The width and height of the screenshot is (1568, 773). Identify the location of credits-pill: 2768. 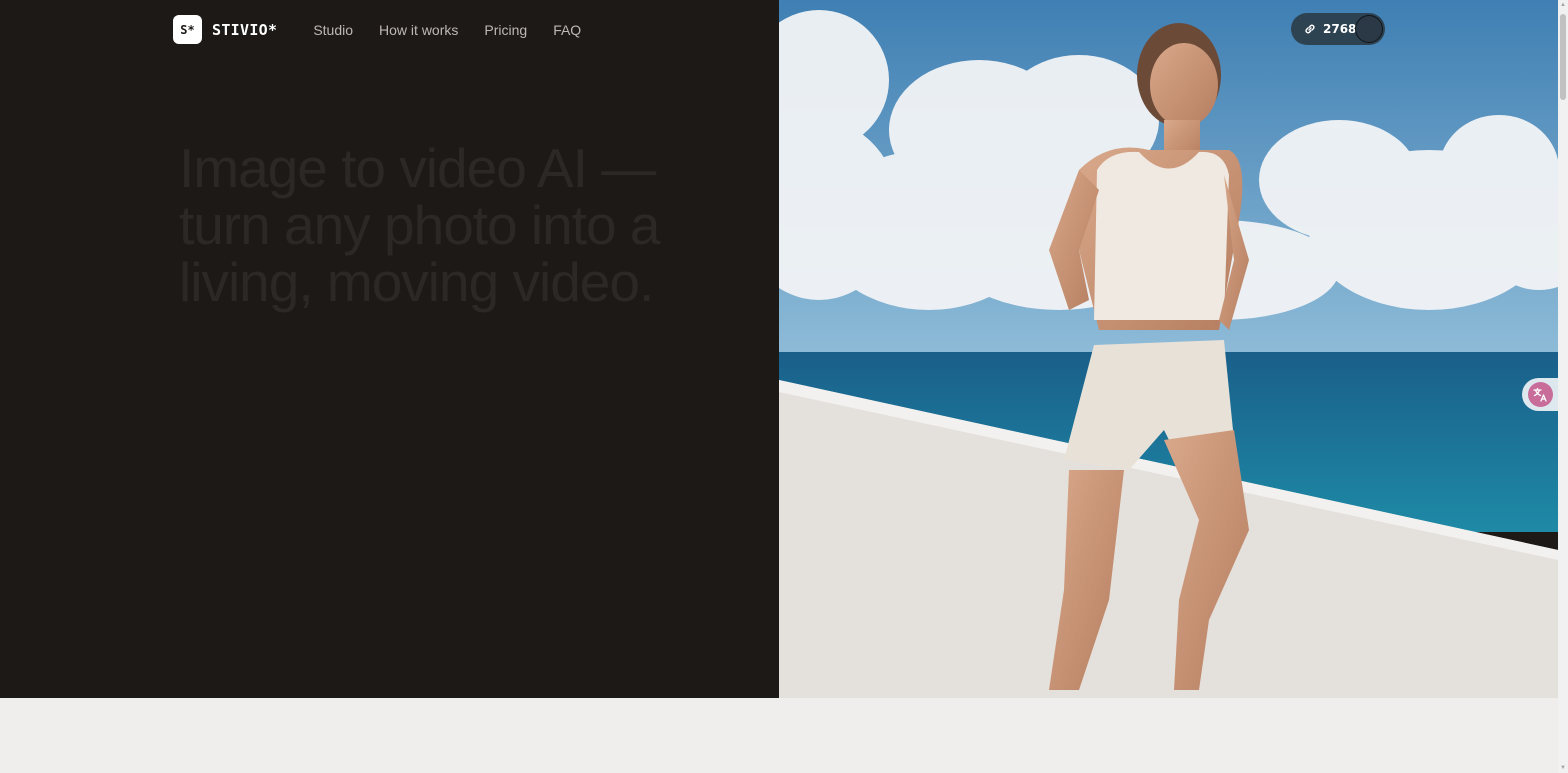
(1338, 29).